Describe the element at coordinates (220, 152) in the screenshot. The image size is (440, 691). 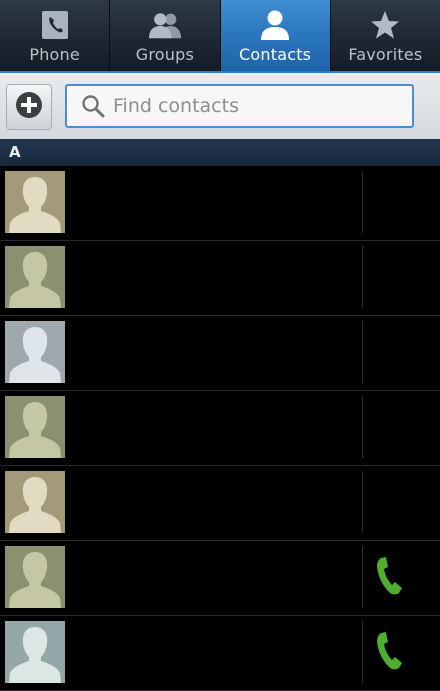
I see `section-header: A` at that location.